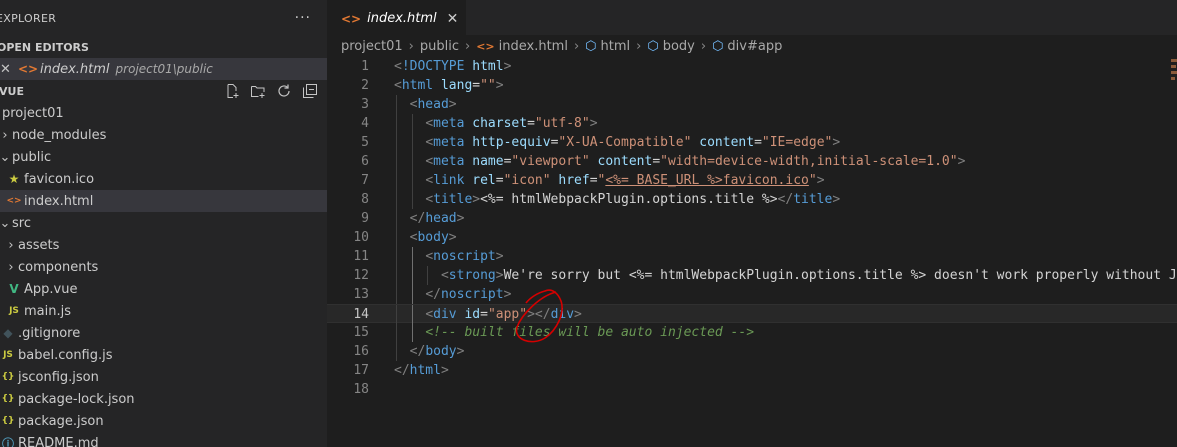  Describe the element at coordinates (163, 91) in the screenshot. I see `workspace-section-header: VUE` at that location.